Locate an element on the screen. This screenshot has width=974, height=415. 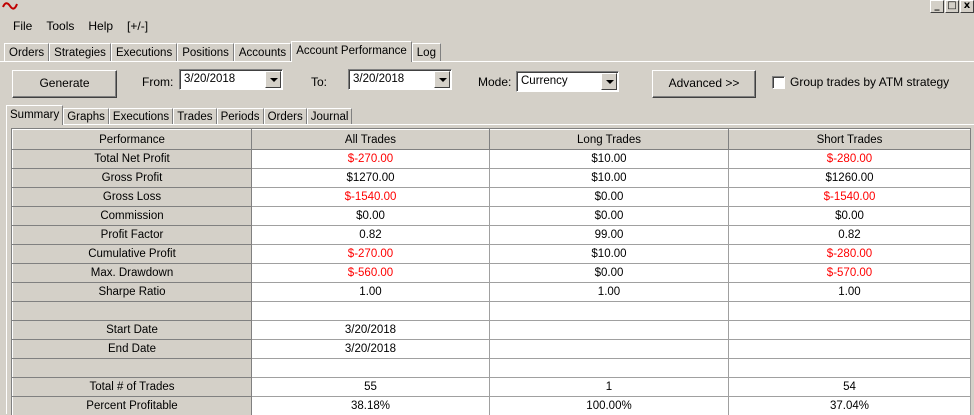
tab-accounts: Accounts is located at coordinates (262, 52).